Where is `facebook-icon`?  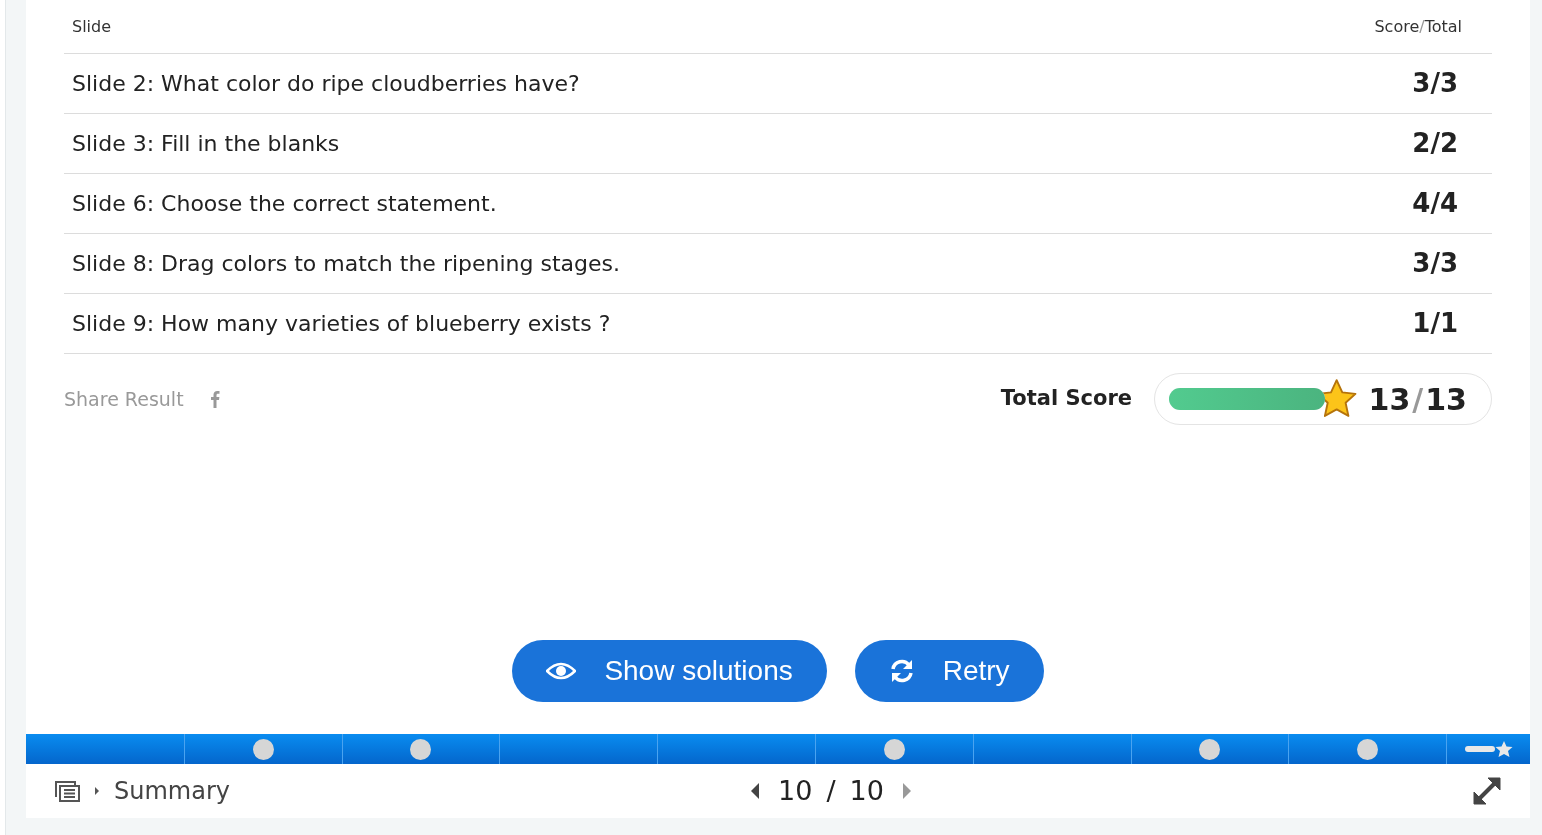 facebook-icon is located at coordinates (214, 399).